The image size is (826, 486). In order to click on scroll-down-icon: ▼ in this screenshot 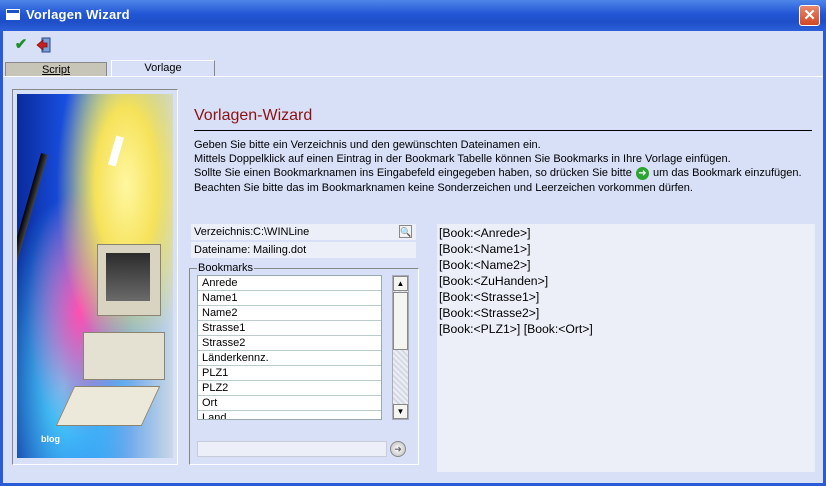, I will do `click(400, 411)`.